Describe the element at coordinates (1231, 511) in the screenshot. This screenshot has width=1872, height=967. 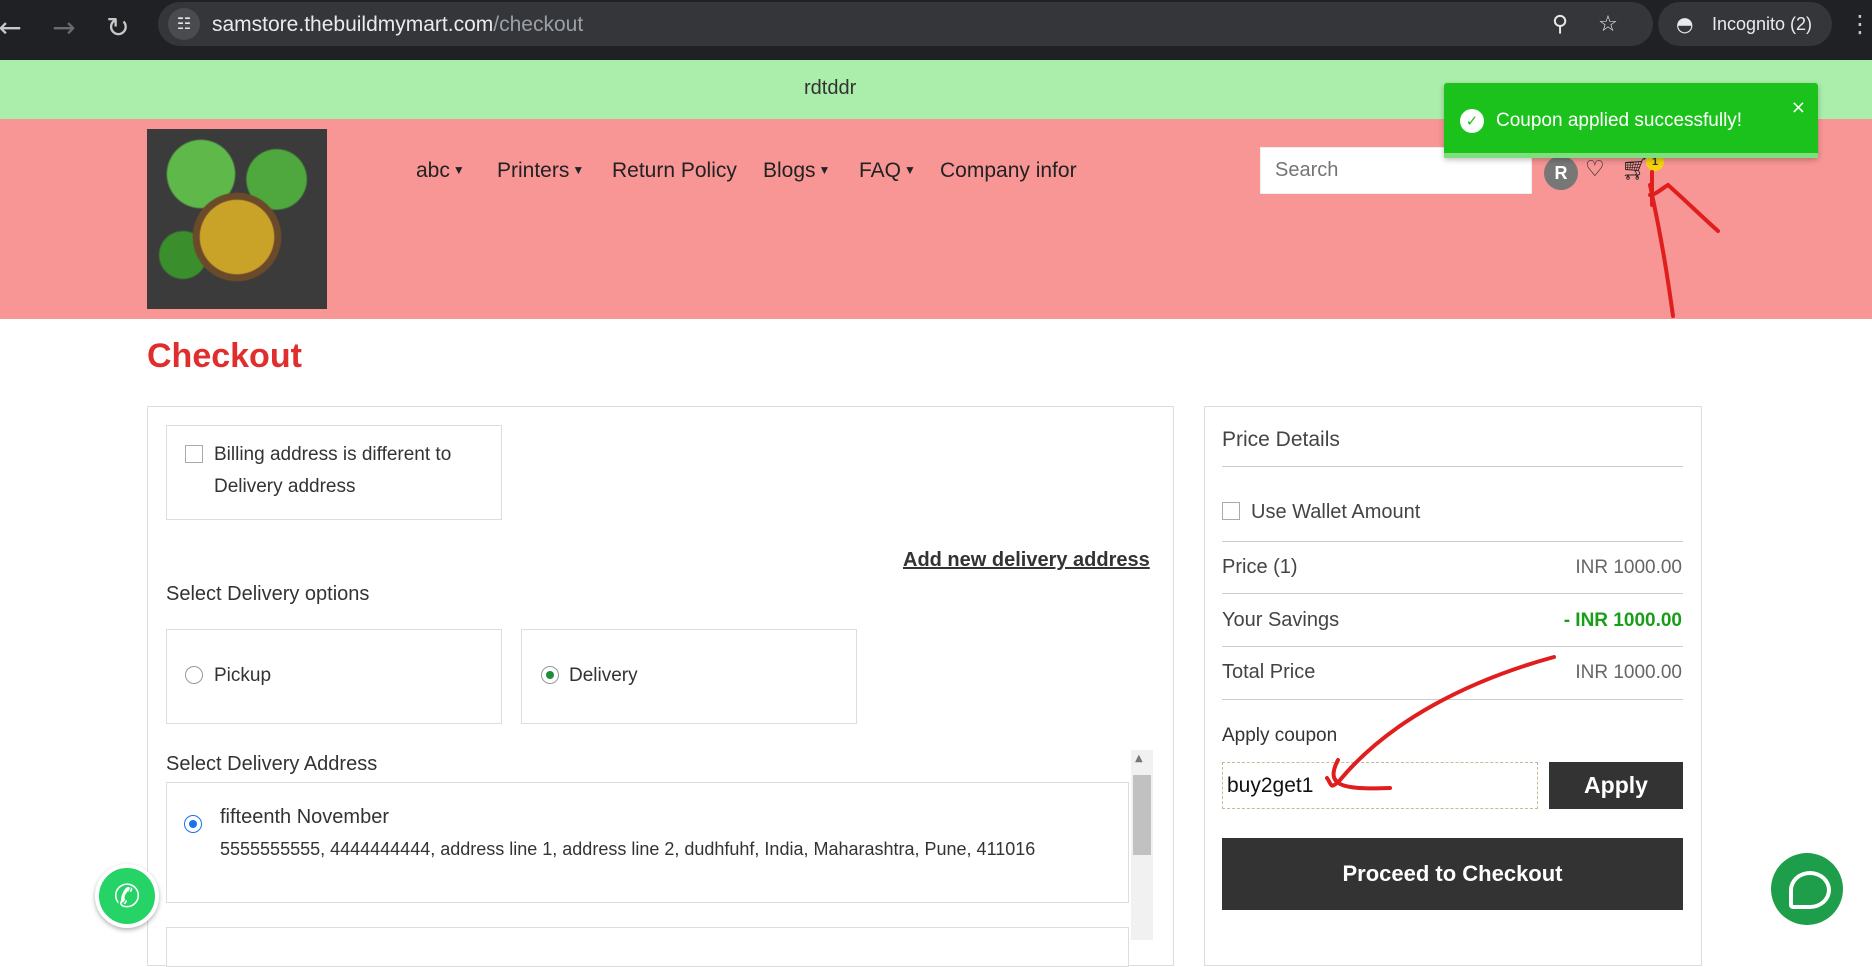
I see `use-wallet-checkbox` at that location.